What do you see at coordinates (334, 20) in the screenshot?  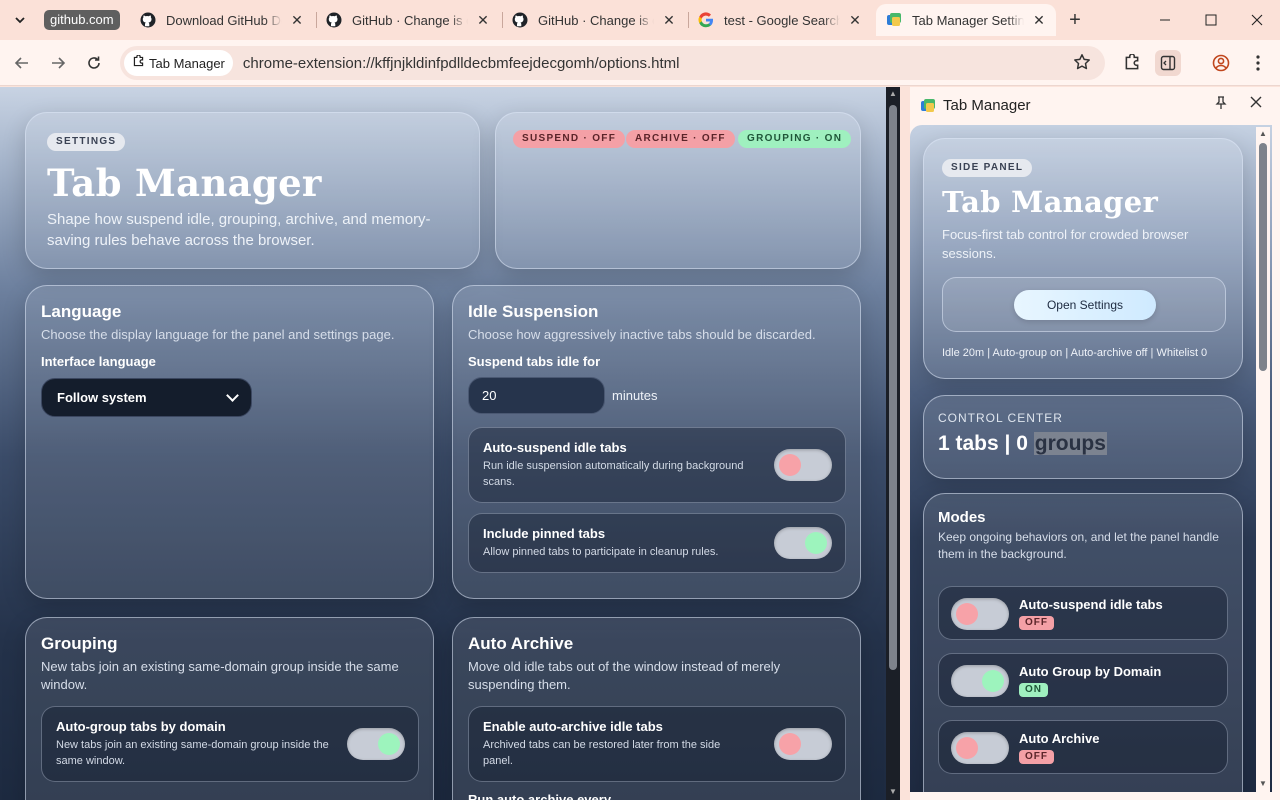 I see `github-icon` at bounding box center [334, 20].